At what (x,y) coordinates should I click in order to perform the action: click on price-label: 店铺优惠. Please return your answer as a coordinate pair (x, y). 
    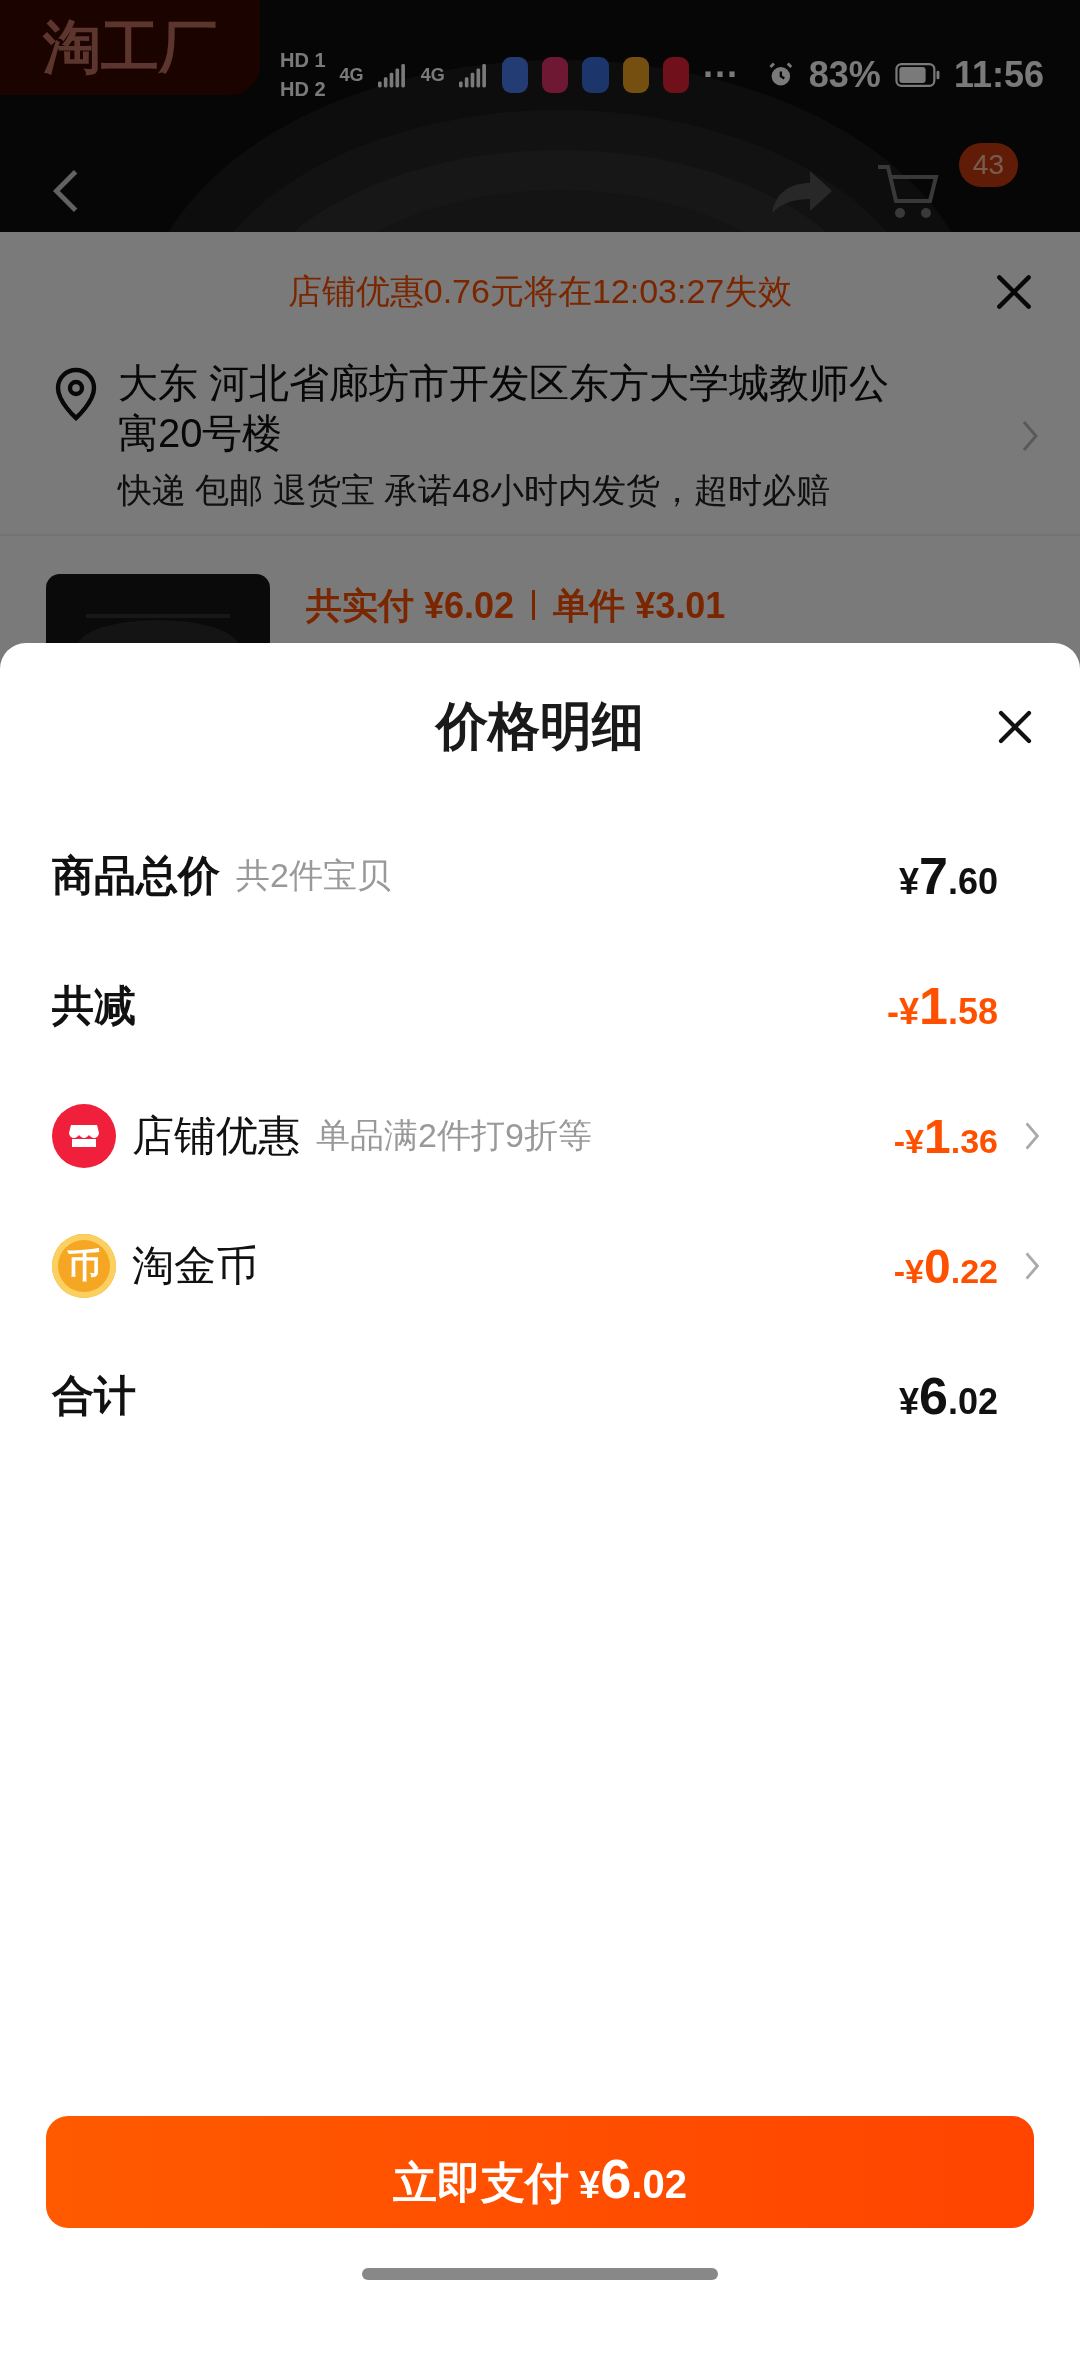
    Looking at the image, I should click on (216, 1136).